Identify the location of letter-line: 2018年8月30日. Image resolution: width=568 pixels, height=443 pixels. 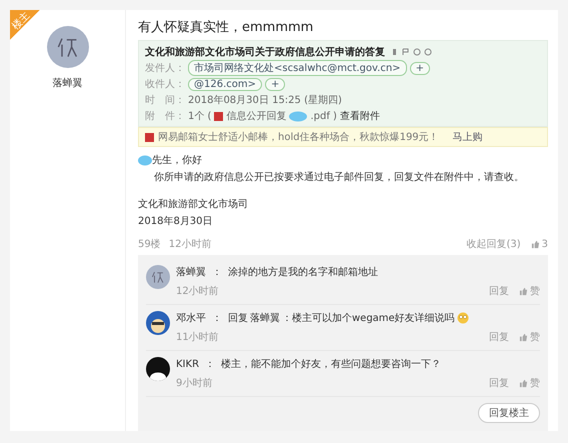
(175, 221).